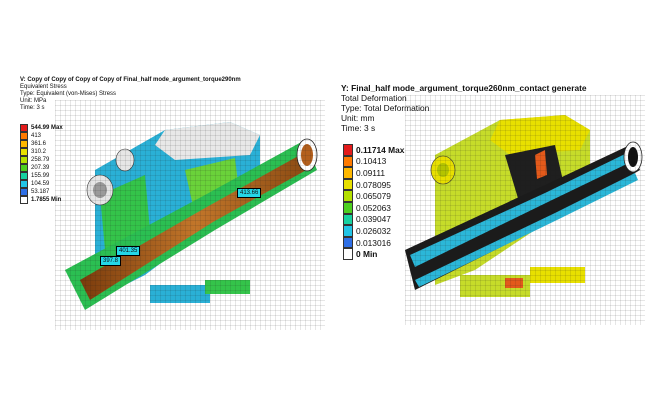 The width and height of the screenshot is (650, 400). I want to click on legend-row: 0.065079, so click(373, 196).